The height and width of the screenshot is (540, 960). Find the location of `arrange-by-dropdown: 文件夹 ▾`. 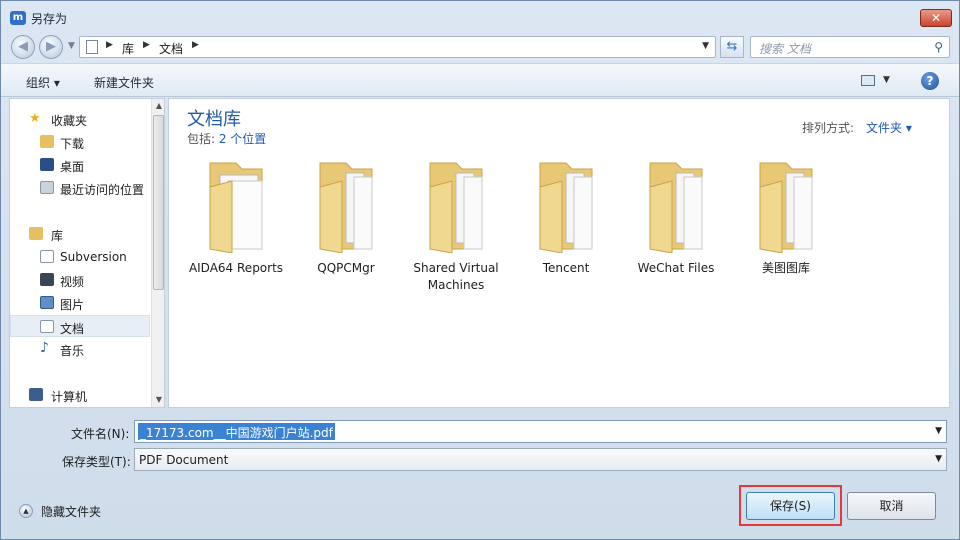

arrange-by-dropdown: 文件夹 ▾ is located at coordinates (889, 127).